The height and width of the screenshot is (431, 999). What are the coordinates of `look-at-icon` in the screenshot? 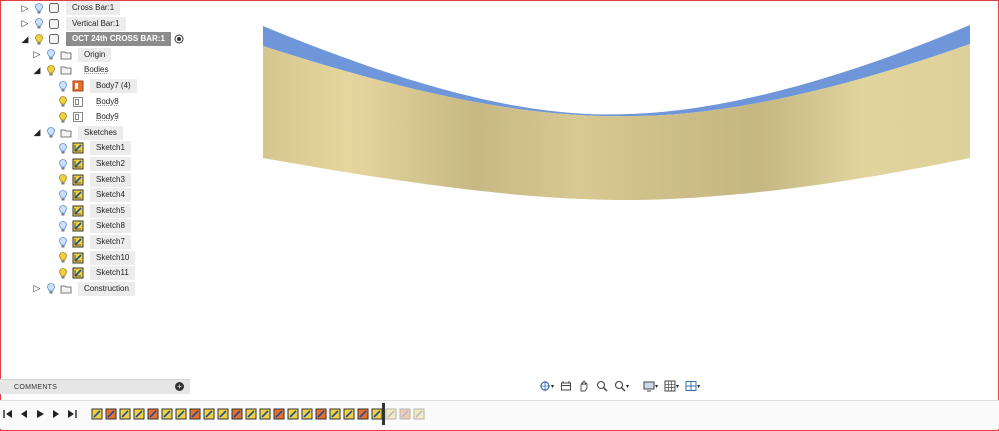 It's located at (566, 386).